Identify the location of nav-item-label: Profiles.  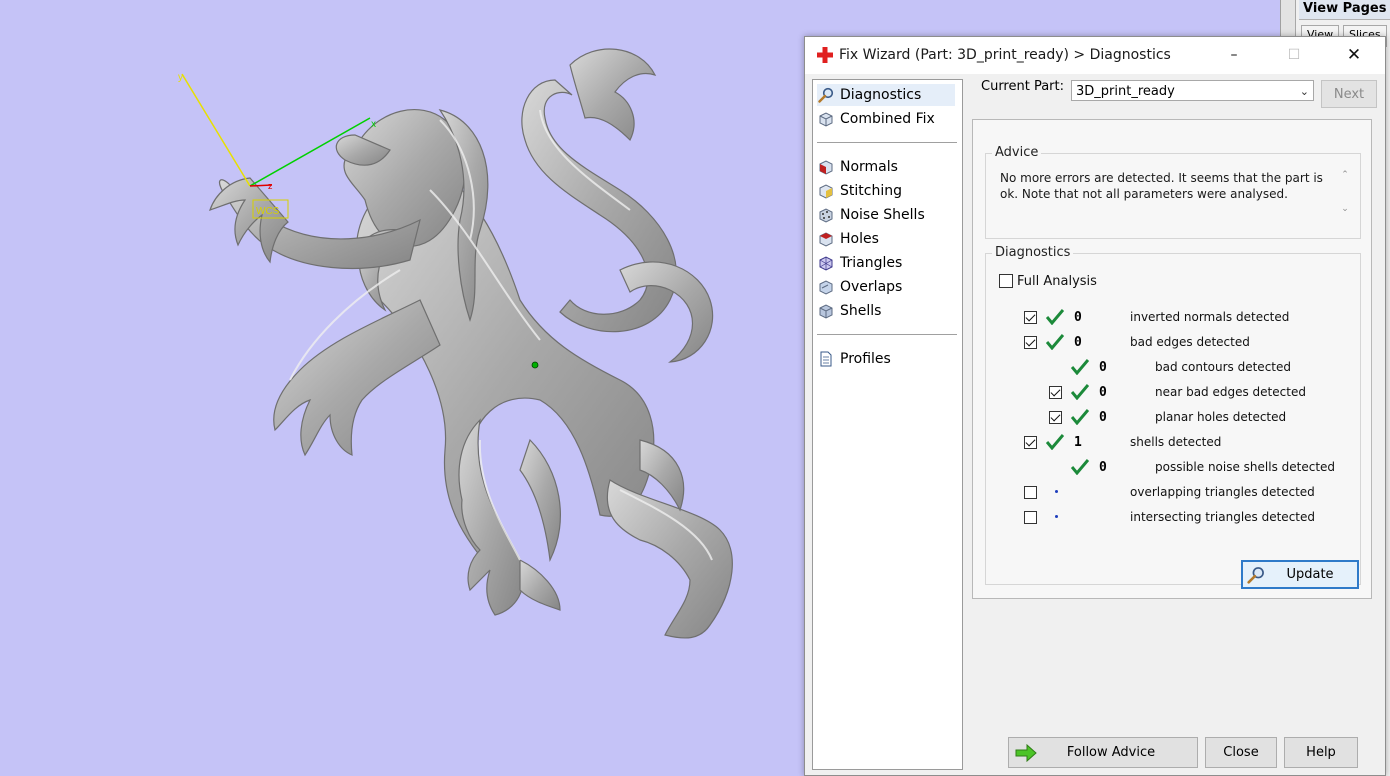
(865, 359).